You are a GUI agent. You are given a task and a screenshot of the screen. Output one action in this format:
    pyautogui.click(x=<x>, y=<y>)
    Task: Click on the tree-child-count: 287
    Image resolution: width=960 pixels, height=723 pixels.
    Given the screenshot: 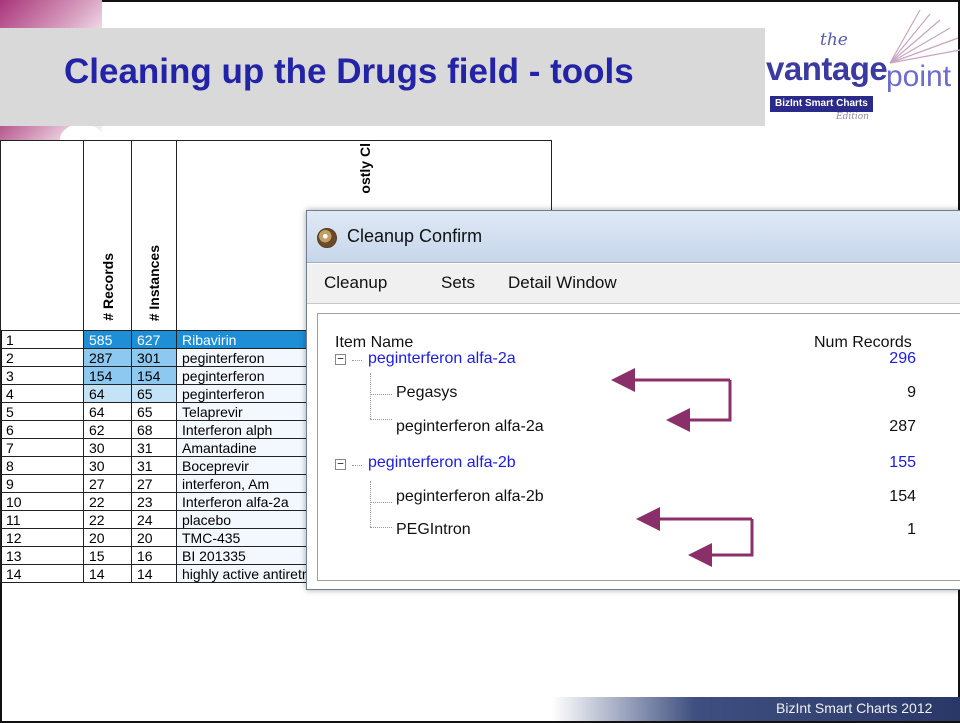 What is the action you would take?
    pyautogui.click(x=902, y=426)
    